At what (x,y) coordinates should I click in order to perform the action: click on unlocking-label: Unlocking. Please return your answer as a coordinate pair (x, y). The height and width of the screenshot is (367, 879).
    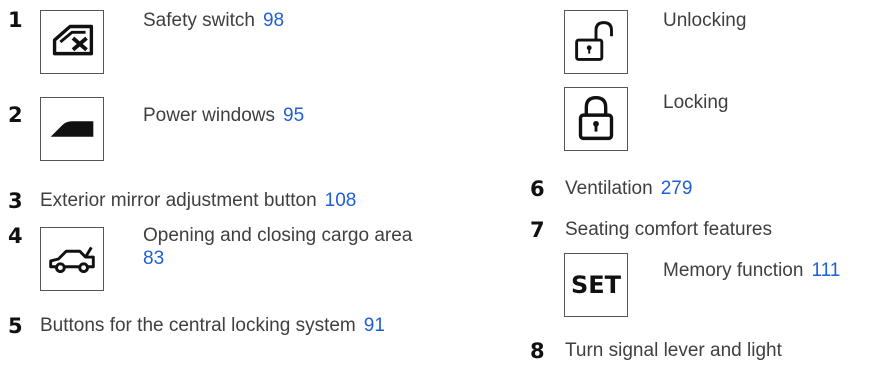
    Looking at the image, I should click on (705, 20).